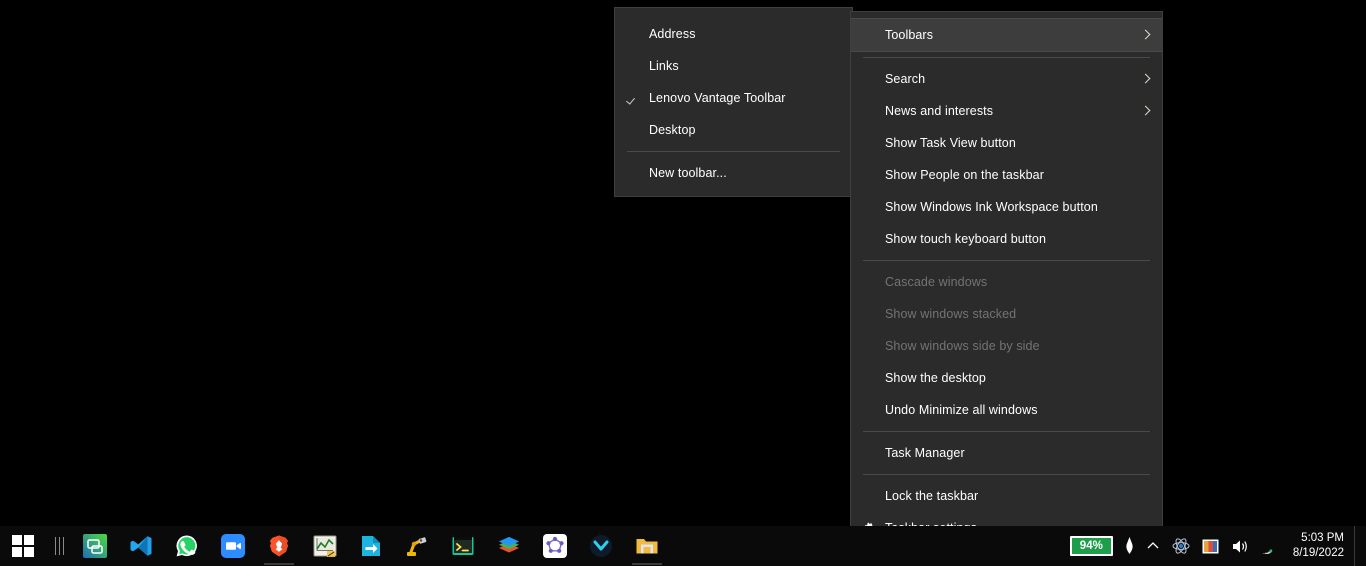 The width and height of the screenshot is (1366, 566). I want to click on display-icon-glyph, so click(1210, 546).